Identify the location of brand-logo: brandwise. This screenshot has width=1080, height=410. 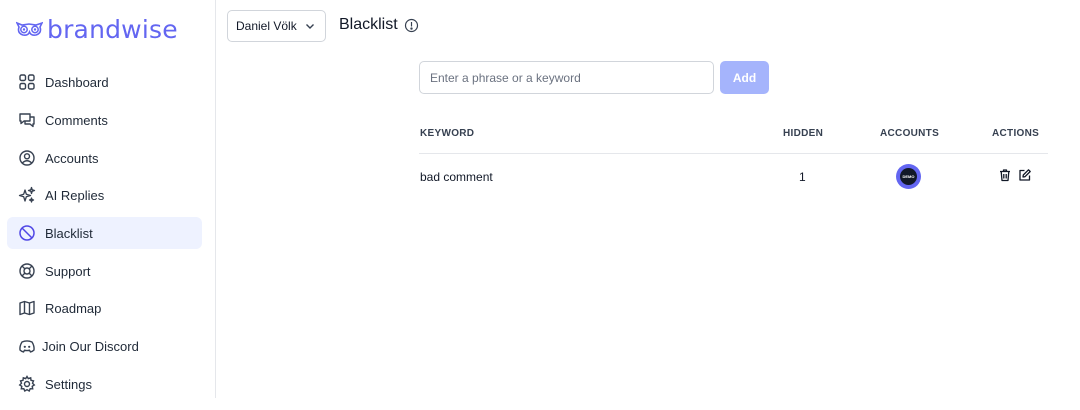
(97, 29).